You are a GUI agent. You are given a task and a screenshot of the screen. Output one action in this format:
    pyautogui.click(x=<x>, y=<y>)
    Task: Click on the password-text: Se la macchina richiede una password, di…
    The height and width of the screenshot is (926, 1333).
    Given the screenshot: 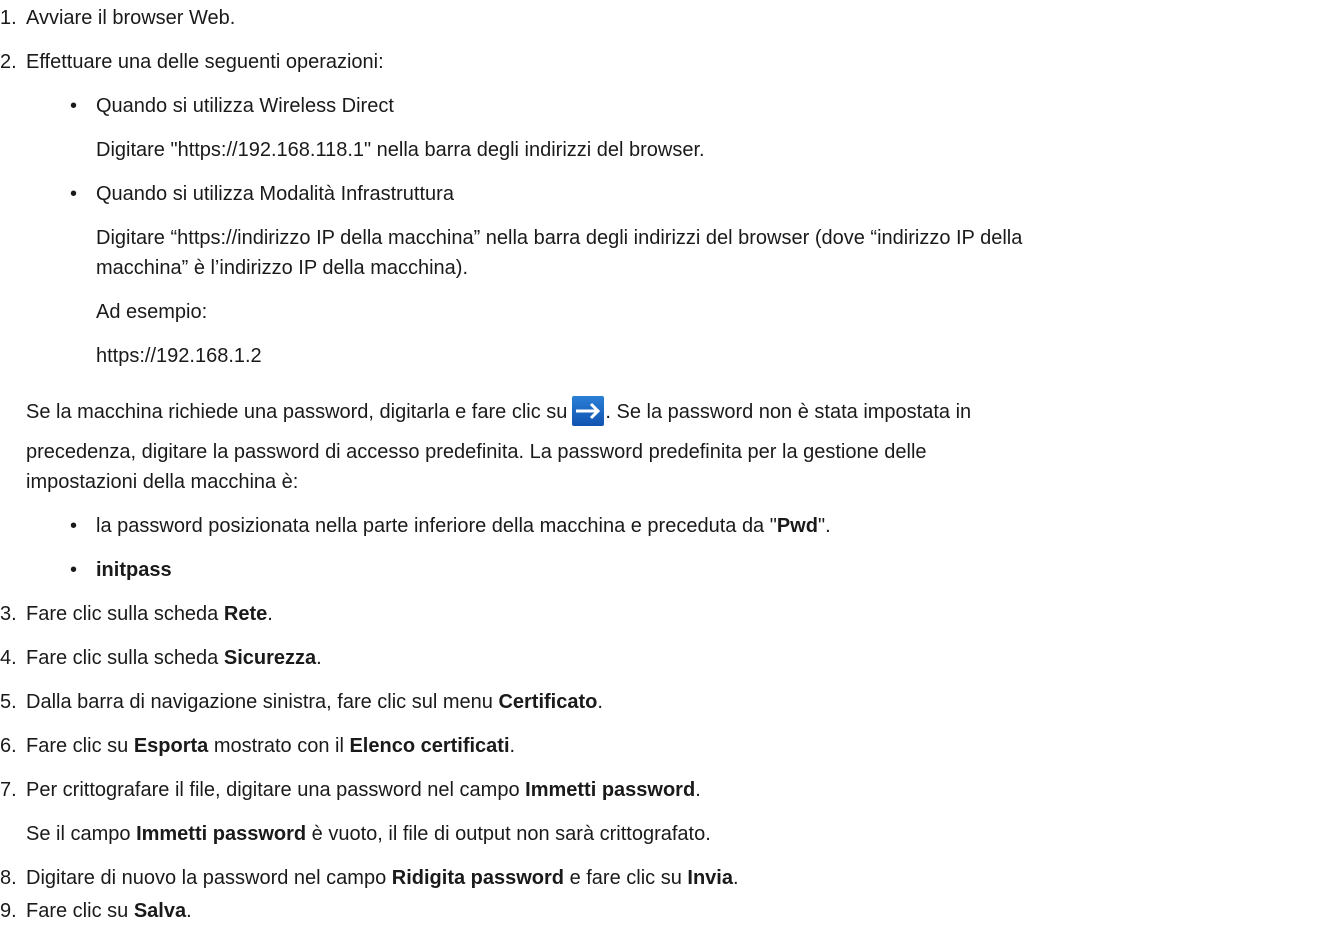 What is the action you would take?
    pyautogui.click(x=297, y=412)
    